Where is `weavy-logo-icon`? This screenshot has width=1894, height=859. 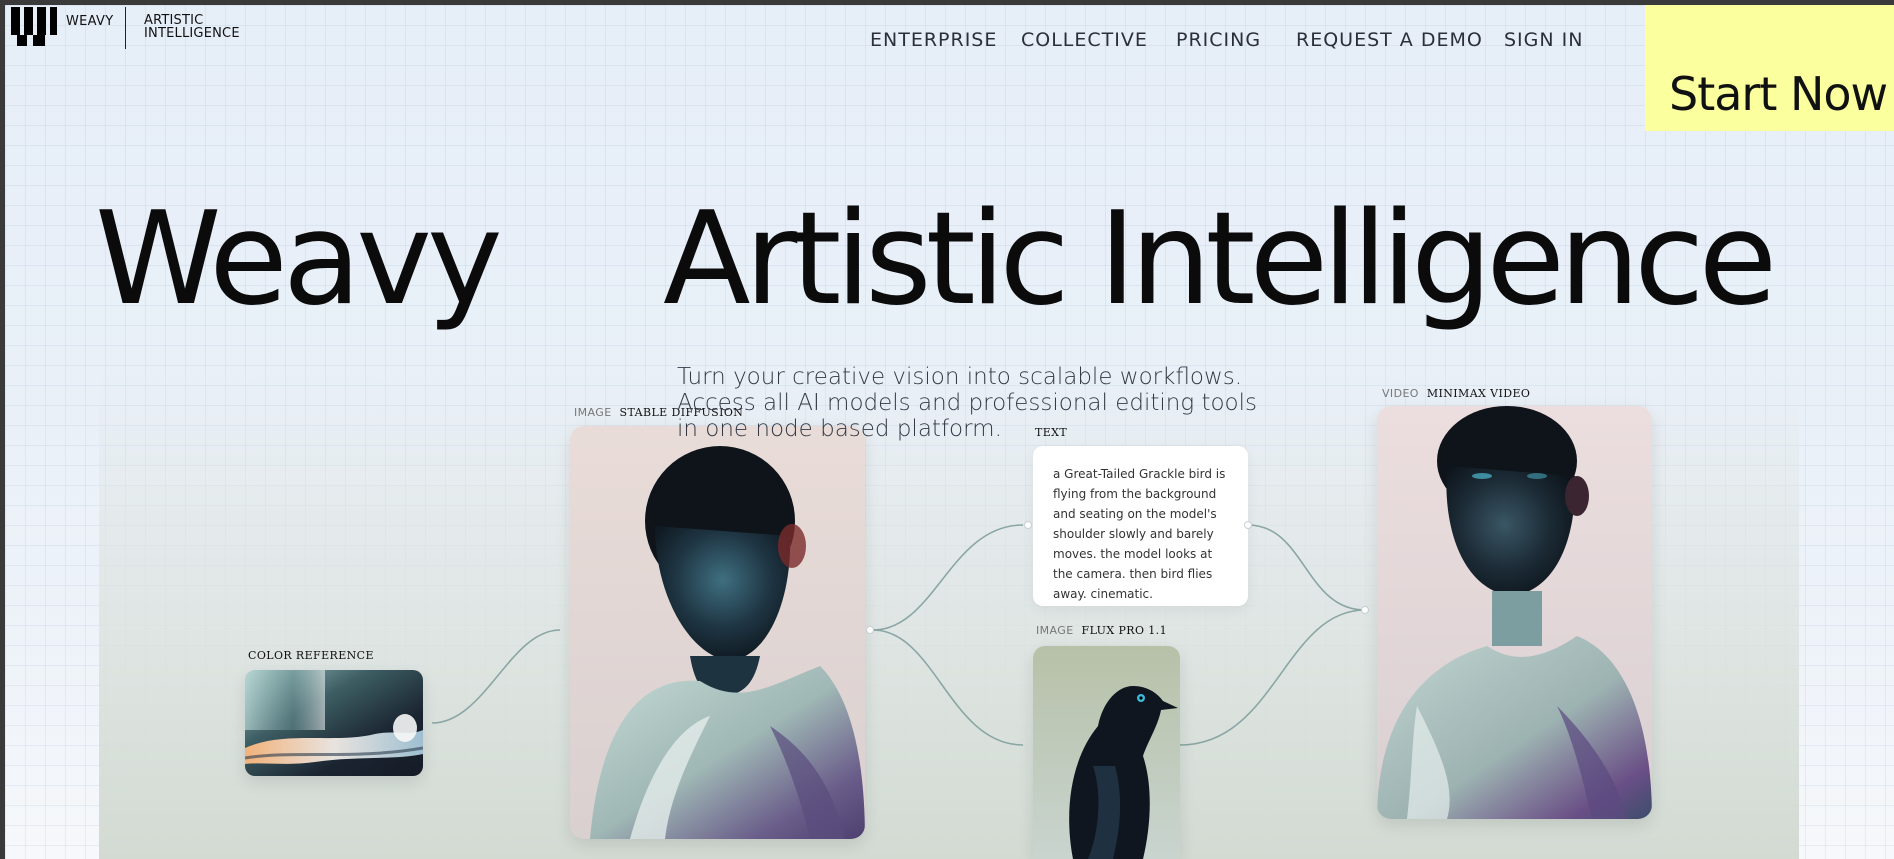
weavy-logo-icon is located at coordinates (34, 29).